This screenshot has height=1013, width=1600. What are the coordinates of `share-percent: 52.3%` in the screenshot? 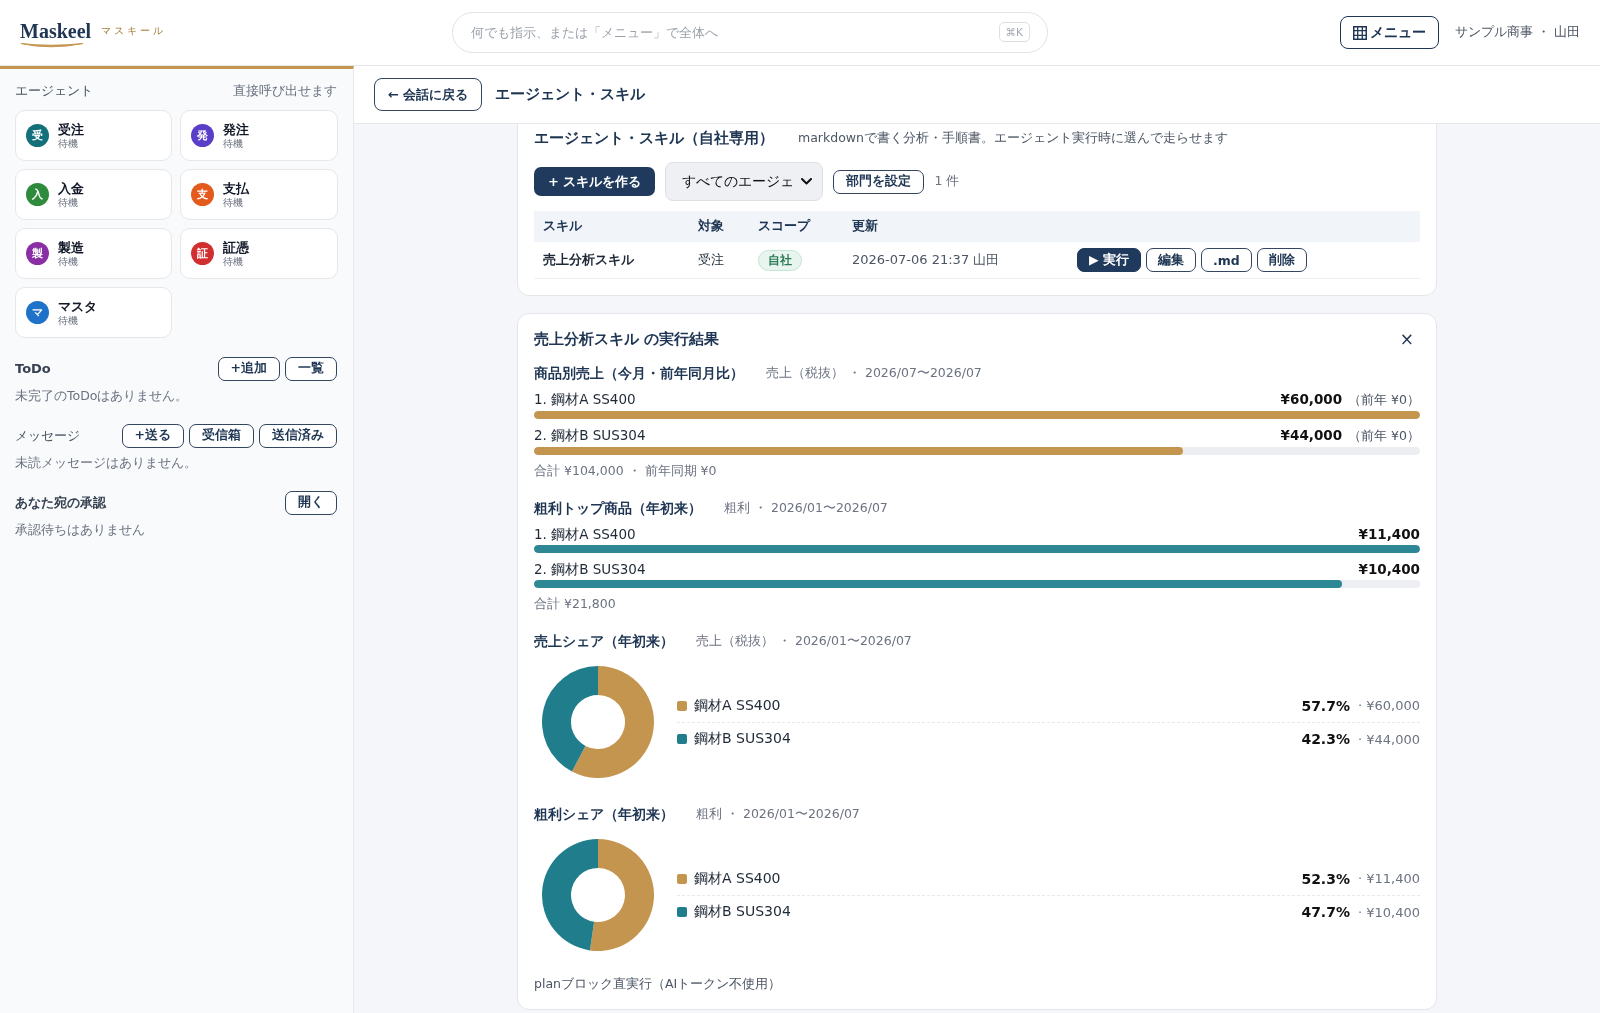 It's located at (1325, 878).